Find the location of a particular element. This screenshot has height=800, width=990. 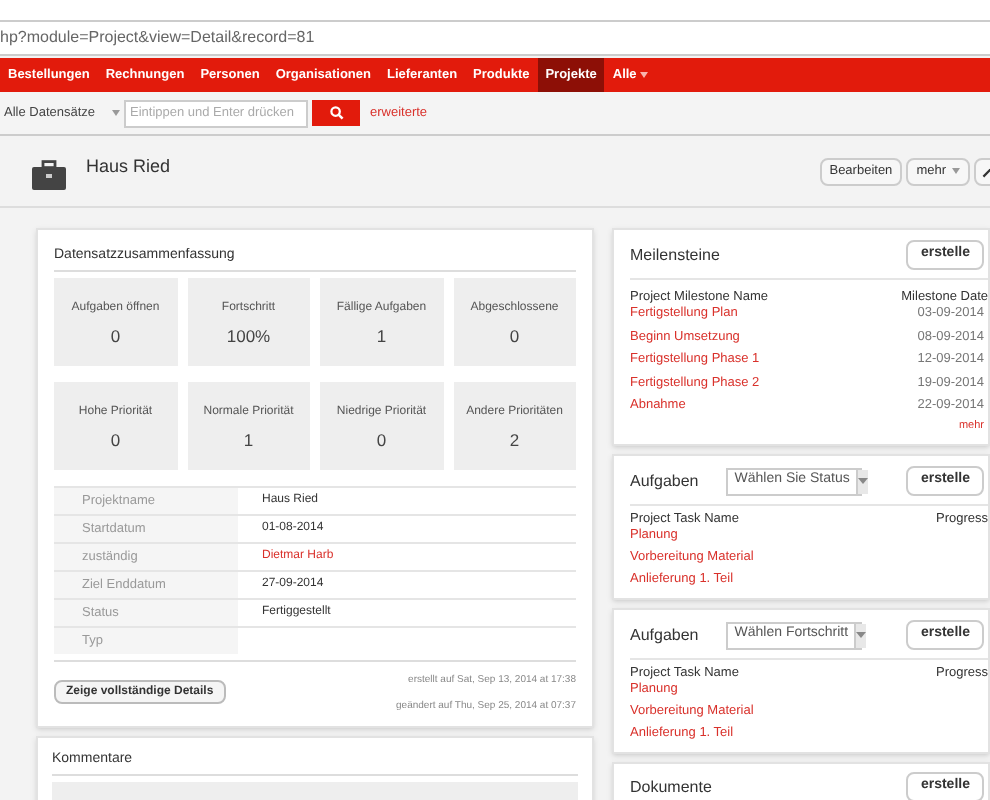

panel-title: Dokumente is located at coordinates (671, 787).